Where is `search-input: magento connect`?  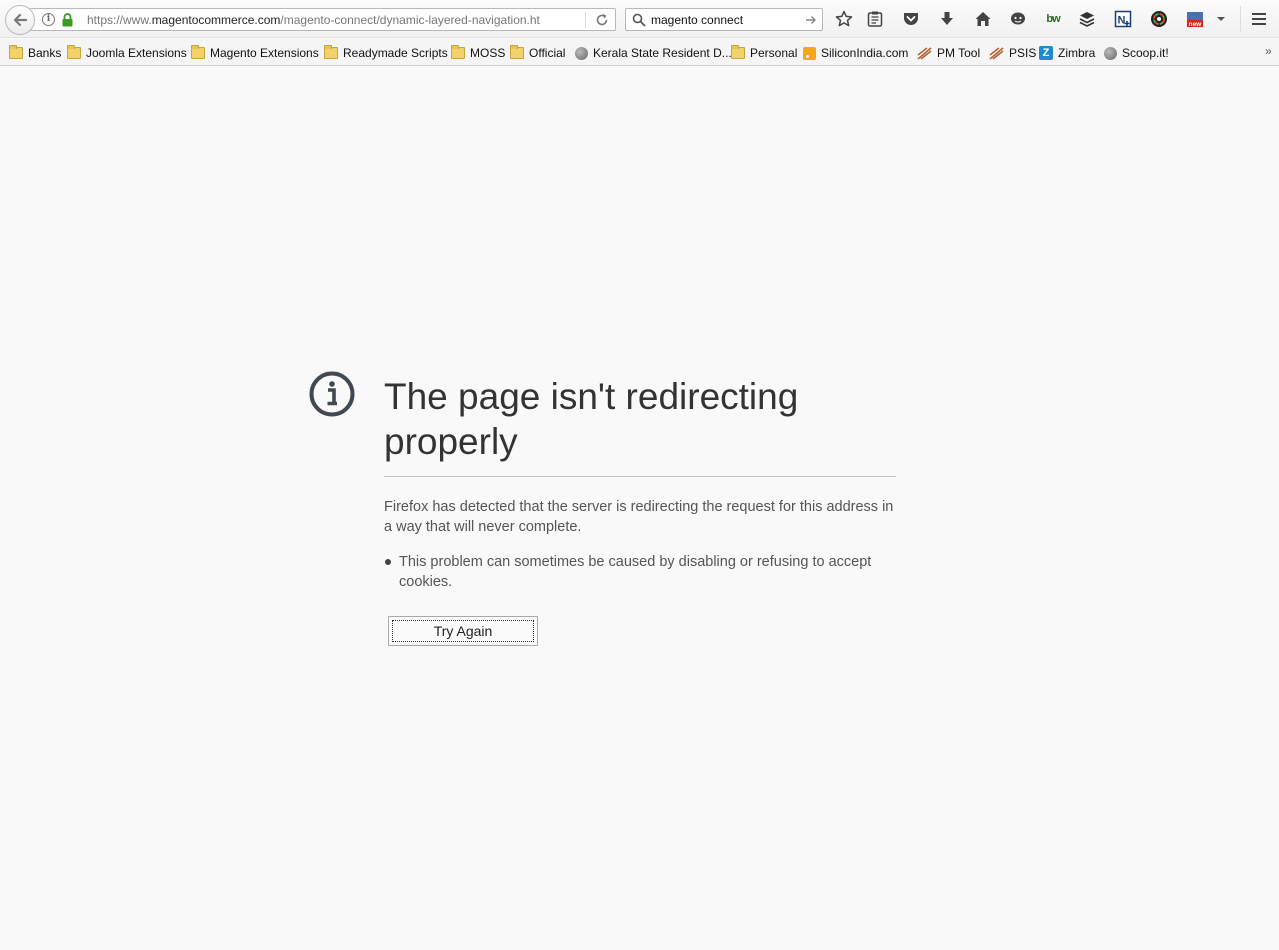
search-input: magento connect is located at coordinates (697, 20).